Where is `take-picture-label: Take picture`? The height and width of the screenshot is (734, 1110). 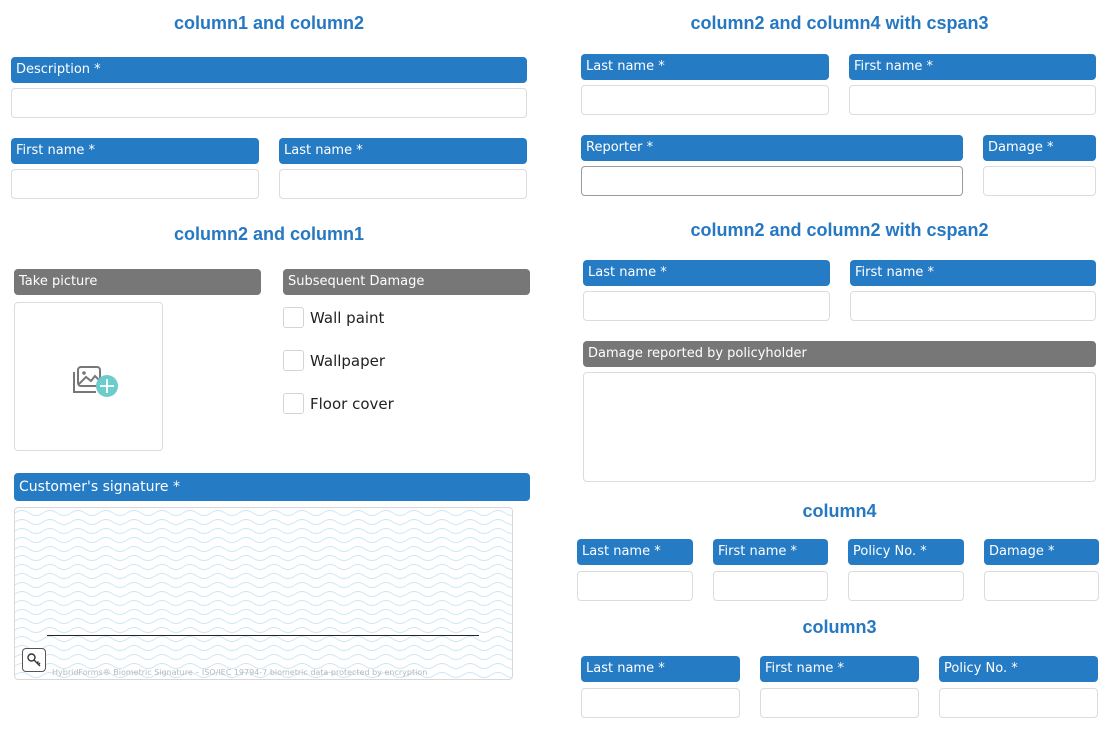
take-picture-label: Take picture is located at coordinates (137, 282).